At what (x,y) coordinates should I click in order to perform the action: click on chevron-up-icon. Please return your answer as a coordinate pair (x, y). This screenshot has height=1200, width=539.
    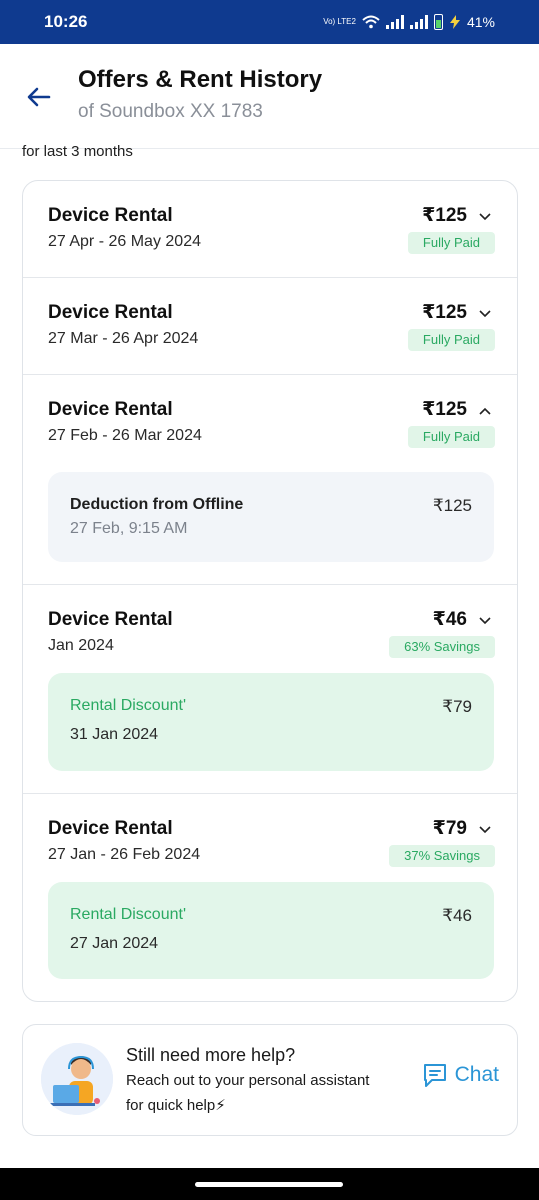
    Looking at the image, I should click on (485, 411).